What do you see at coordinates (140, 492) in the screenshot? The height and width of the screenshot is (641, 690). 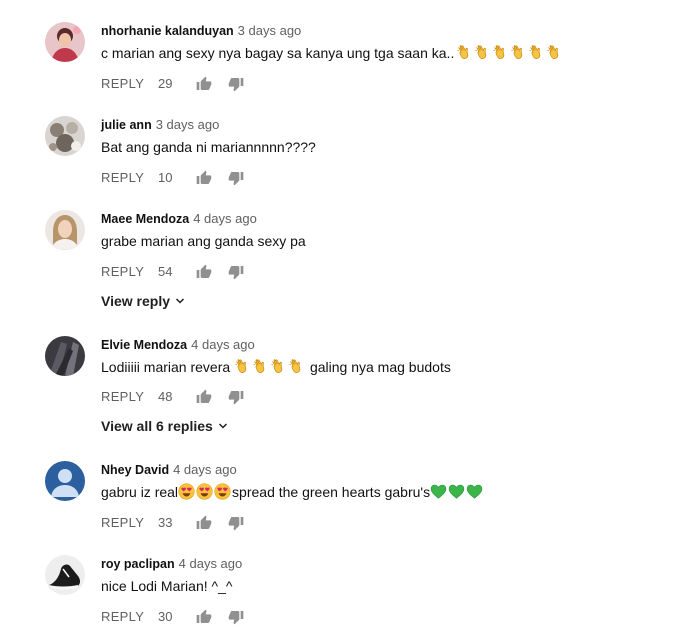 I see `comment-text-before: gabru iz real` at bounding box center [140, 492].